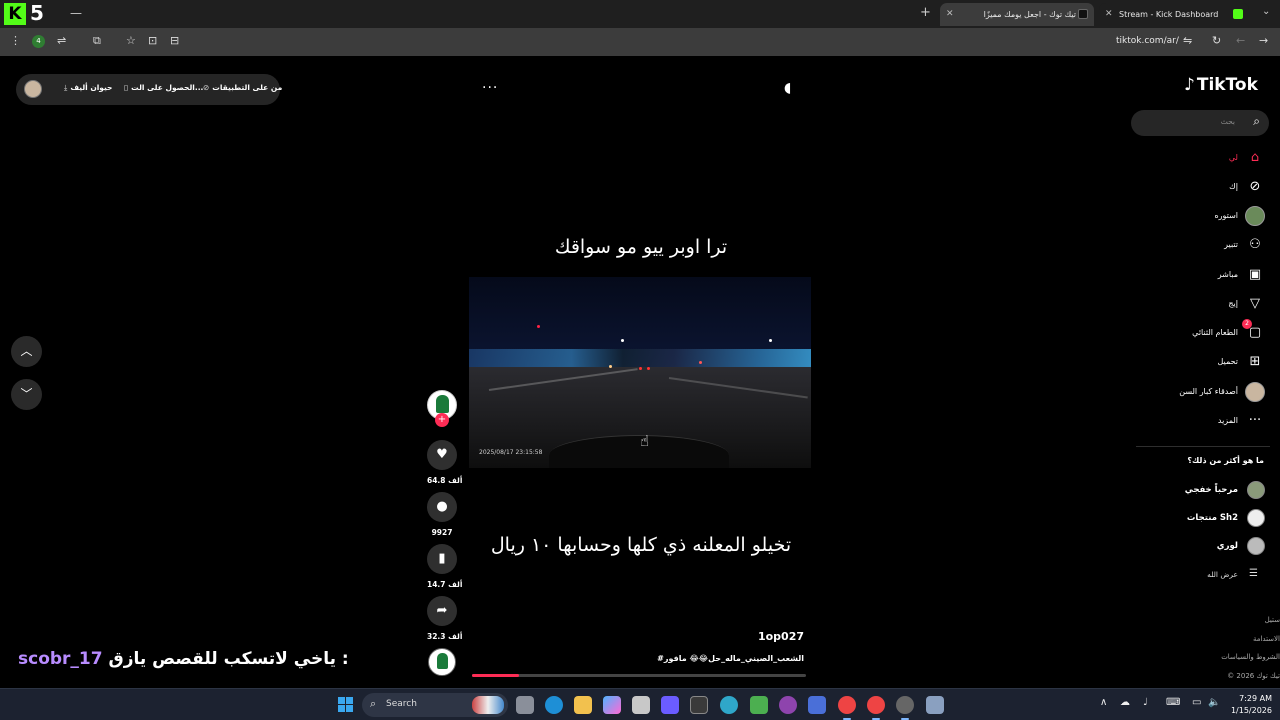 The width and height of the screenshot is (1280, 720). I want to click on following-account: منتجات Sh2, so click(1205, 518).